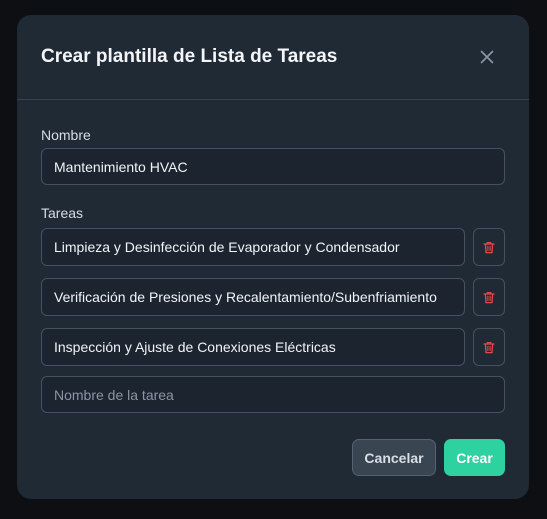 Image resolution: width=547 pixels, height=519 pixels. I want to click on close-icon, so click(487, 57).